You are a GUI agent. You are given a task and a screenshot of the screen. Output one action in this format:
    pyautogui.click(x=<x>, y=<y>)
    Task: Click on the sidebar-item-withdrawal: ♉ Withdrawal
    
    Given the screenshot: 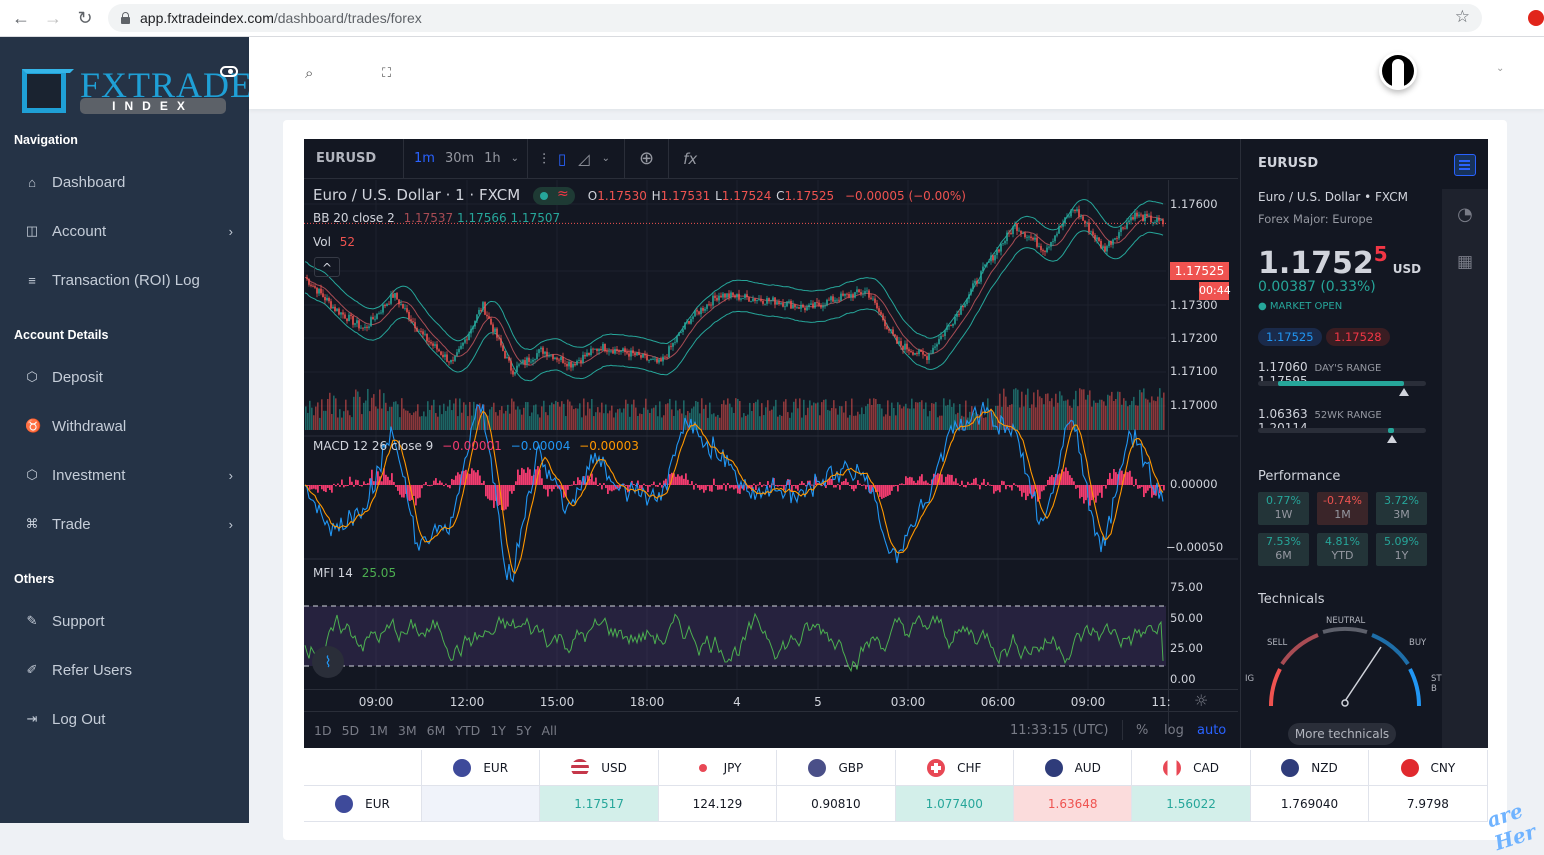 What is the action you would take?
    pyautogui.click(x=130, y=426)
    